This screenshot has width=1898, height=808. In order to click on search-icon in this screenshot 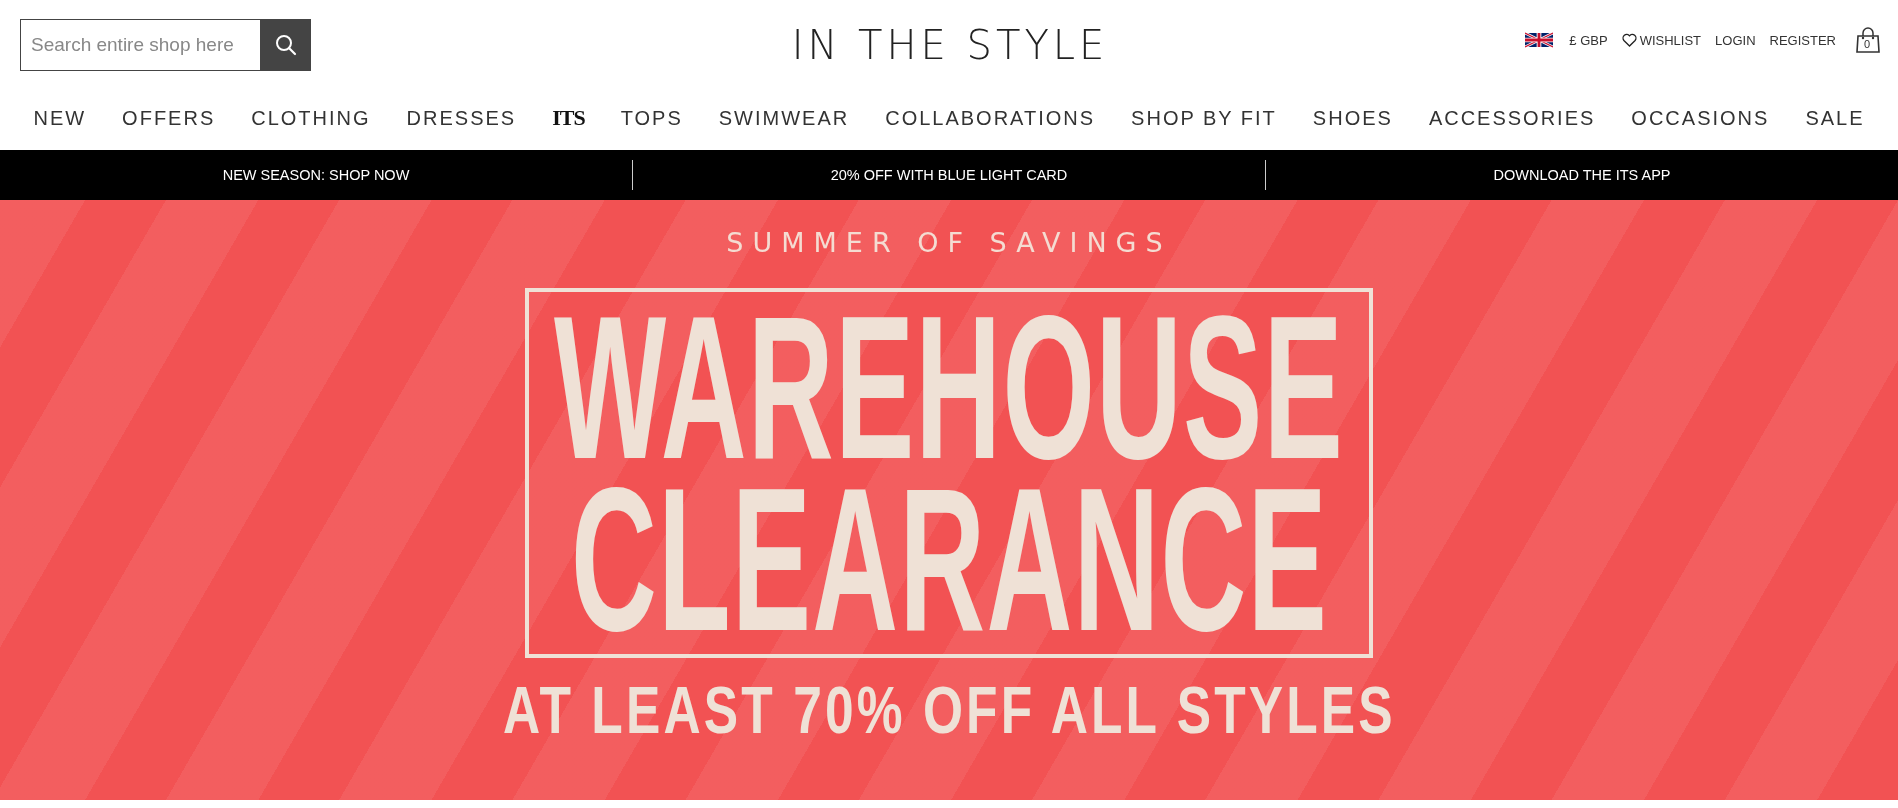, I will do `click(285, 45)`.